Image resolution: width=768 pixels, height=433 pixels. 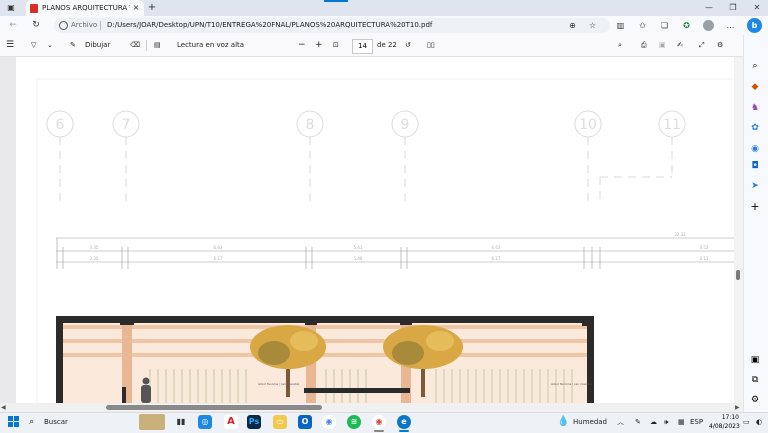 I want to click on add-sidebar-app-icon: +, so click(x=755, y=207).